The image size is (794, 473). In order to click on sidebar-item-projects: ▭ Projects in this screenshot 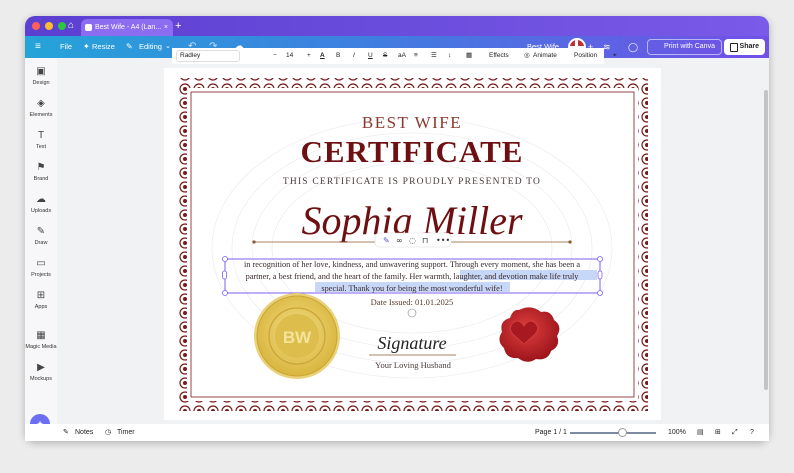, I will do `click(41, 268)`.